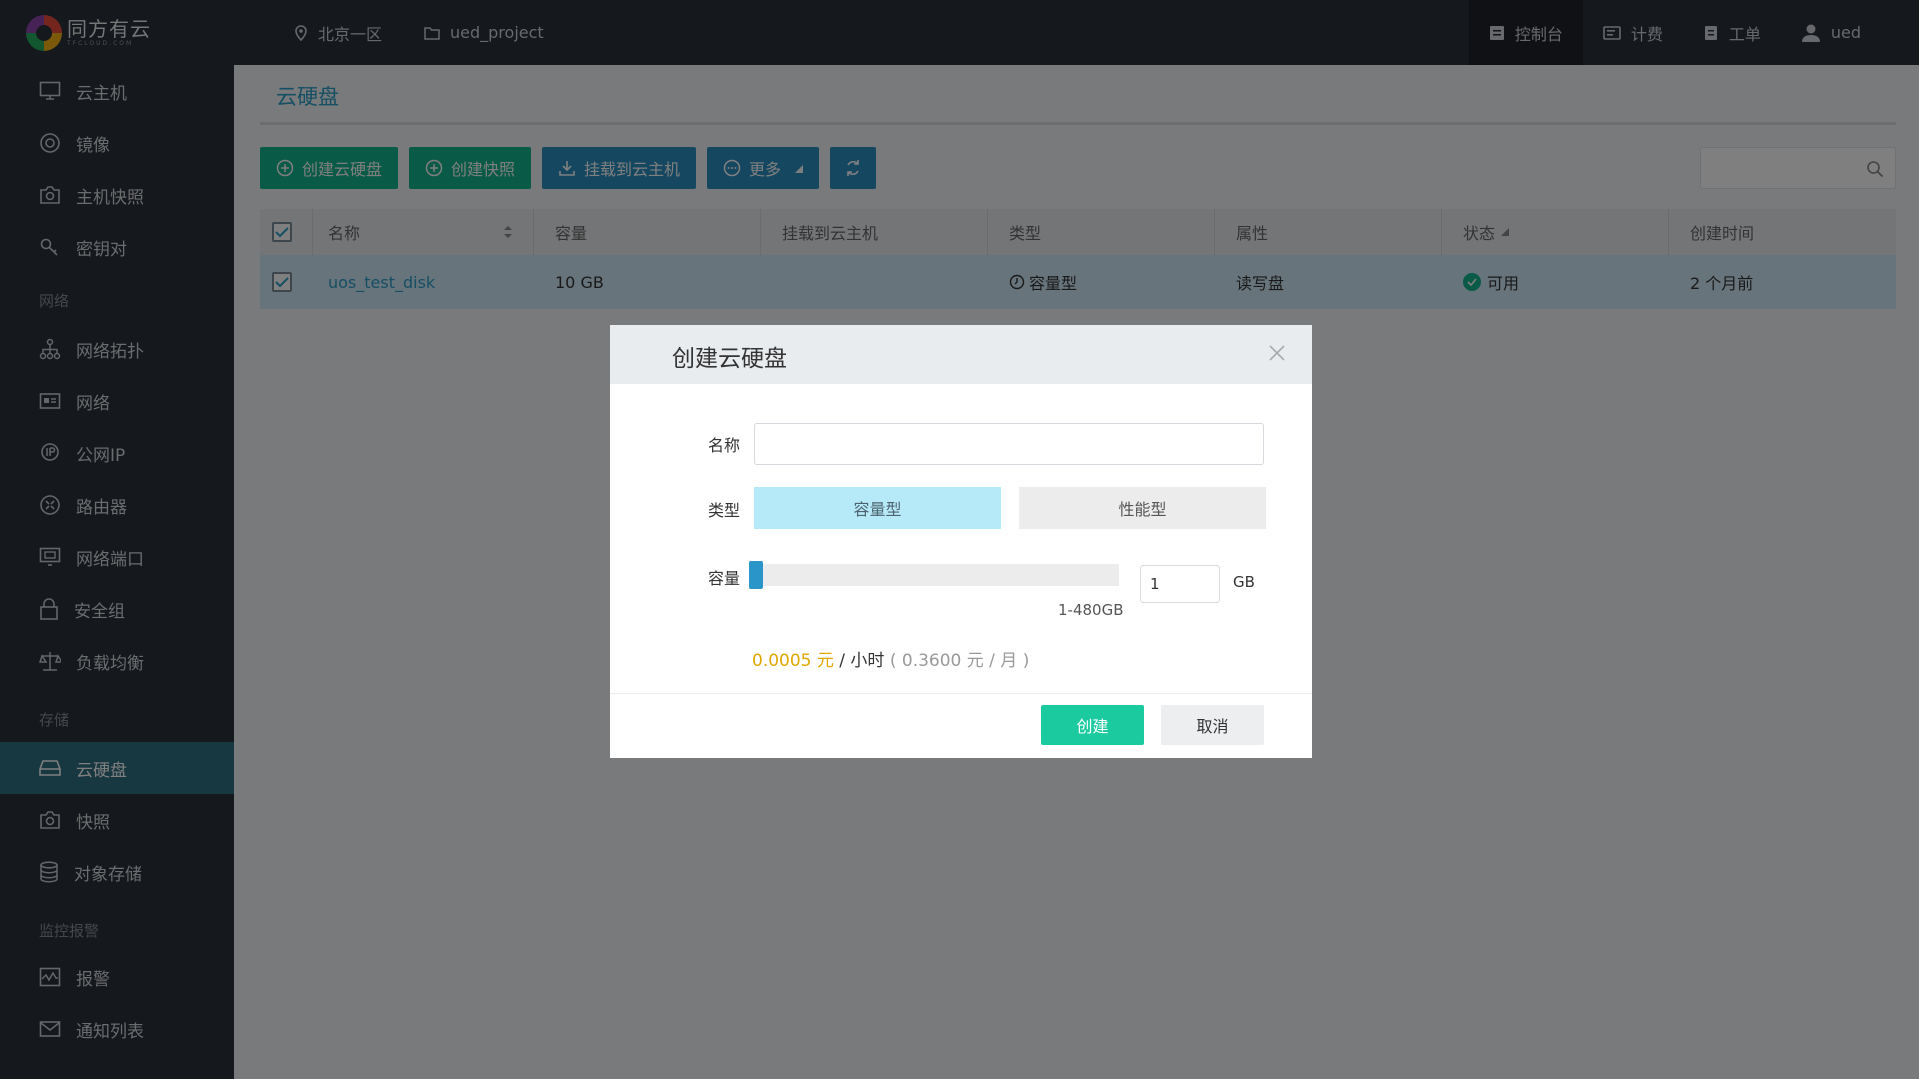  I want to click on price-monthly: ( 0.3600 元 / 月 ), so click(957, 661).